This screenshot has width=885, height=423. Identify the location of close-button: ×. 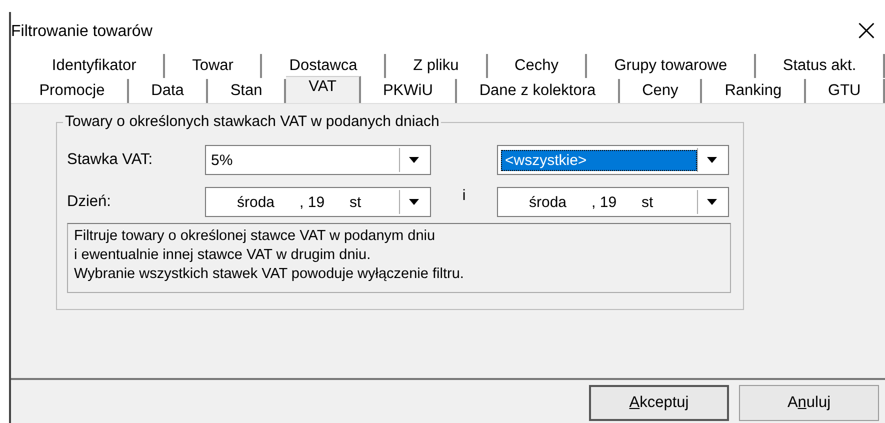
(866, 31).